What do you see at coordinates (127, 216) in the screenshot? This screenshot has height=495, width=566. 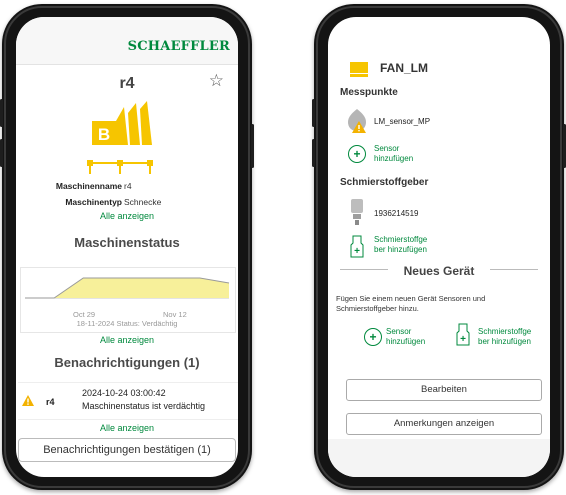 I see `show-all-details-link: Alle anzeigen` at bounding box center [127, 216].